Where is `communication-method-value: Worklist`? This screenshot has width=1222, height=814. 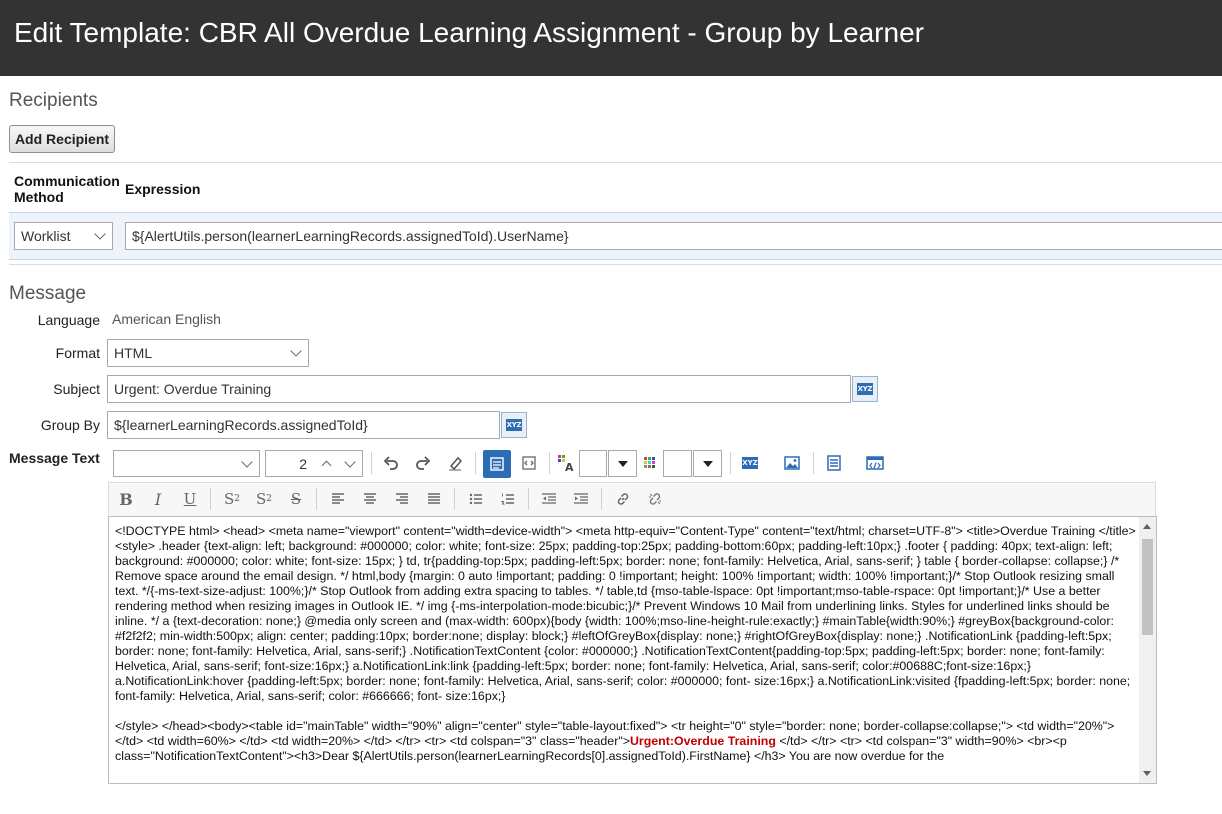
communication-method-value: Worklist is located at coordinates (46, 236).